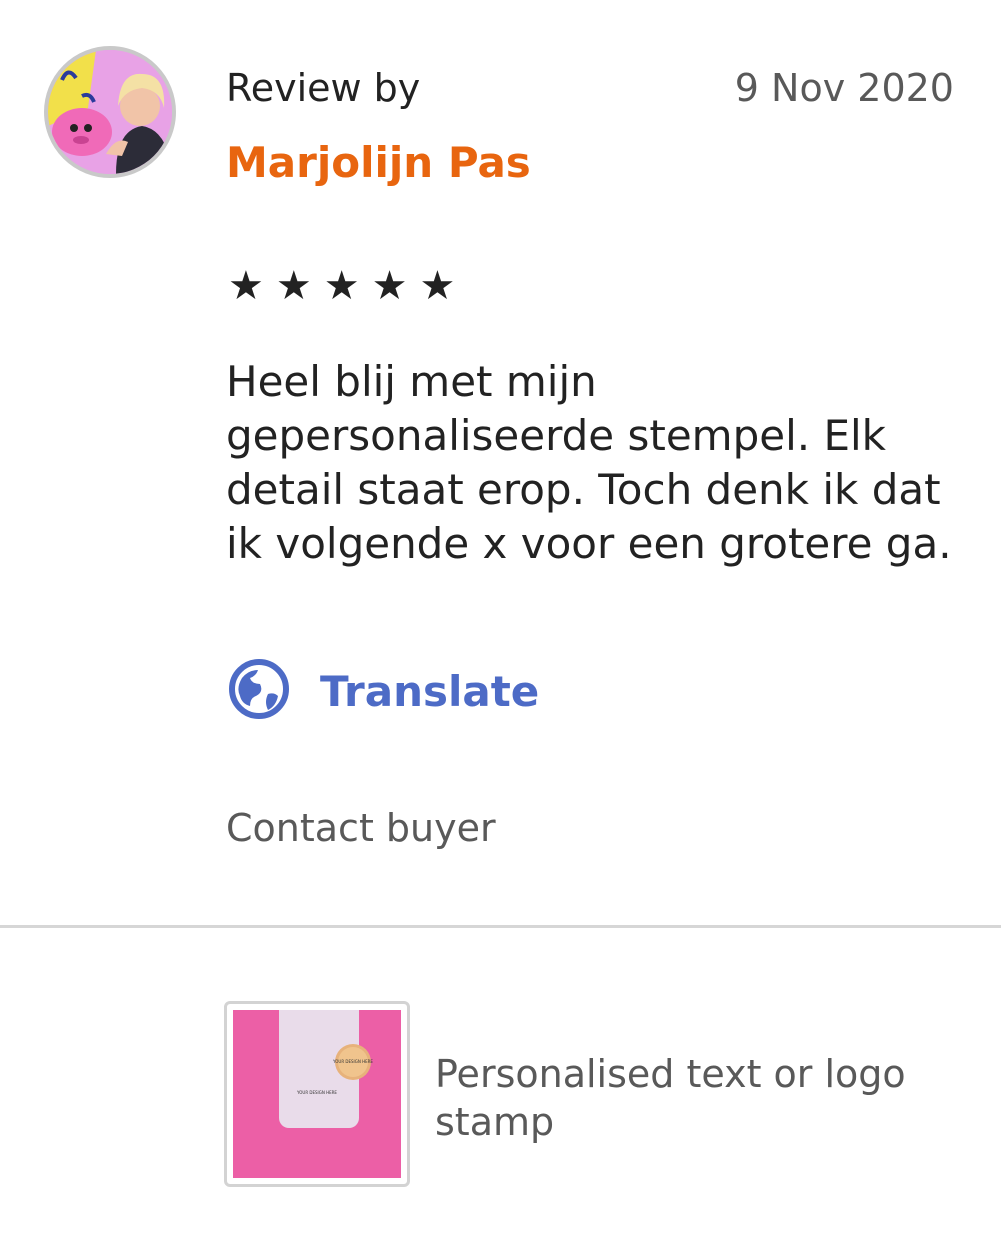 The image size is (1001, 1249). I want to click on product-image: YOUR DESIGN HERE YOUR DESIGN HERE, so click(317, 1094).